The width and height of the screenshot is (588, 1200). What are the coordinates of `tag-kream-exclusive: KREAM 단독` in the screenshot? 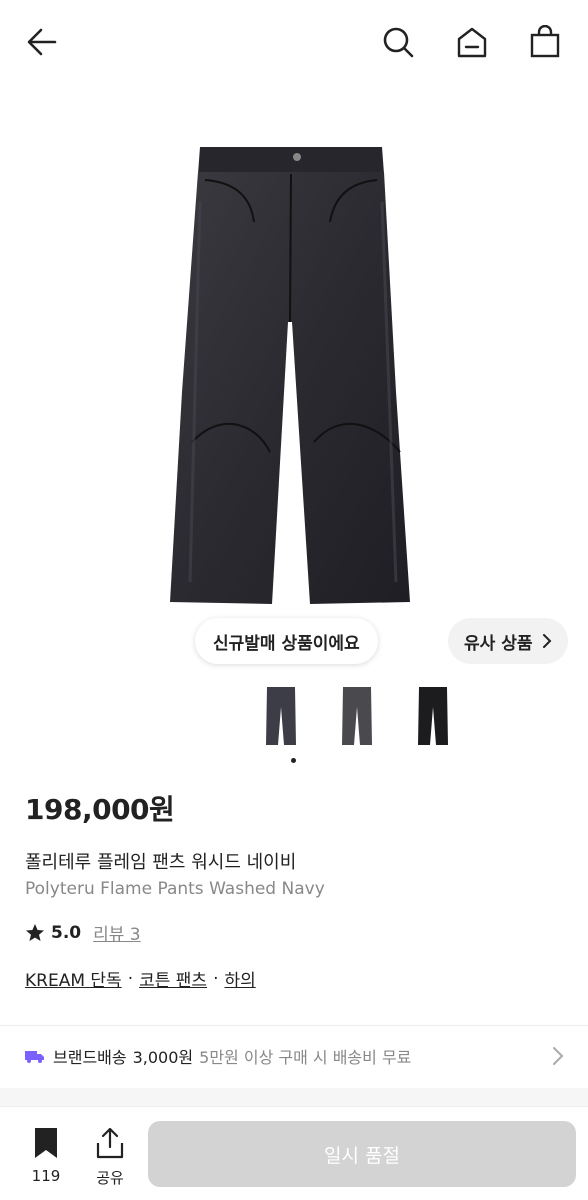 It's located at (73, 978).